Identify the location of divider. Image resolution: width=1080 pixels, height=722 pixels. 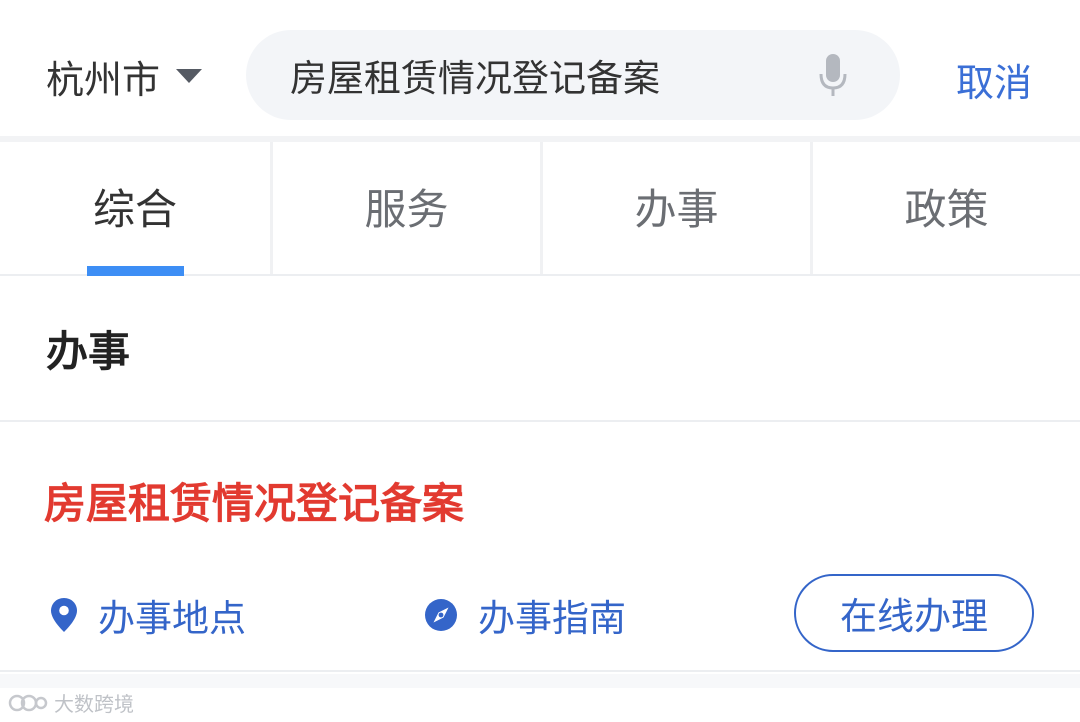
(540, 681).